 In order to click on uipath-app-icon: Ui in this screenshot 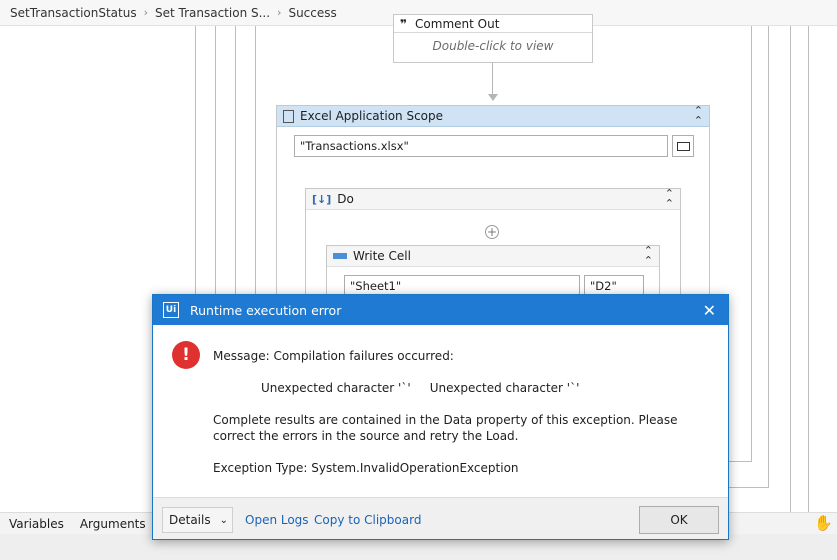, I will do `click(171, 310)`.